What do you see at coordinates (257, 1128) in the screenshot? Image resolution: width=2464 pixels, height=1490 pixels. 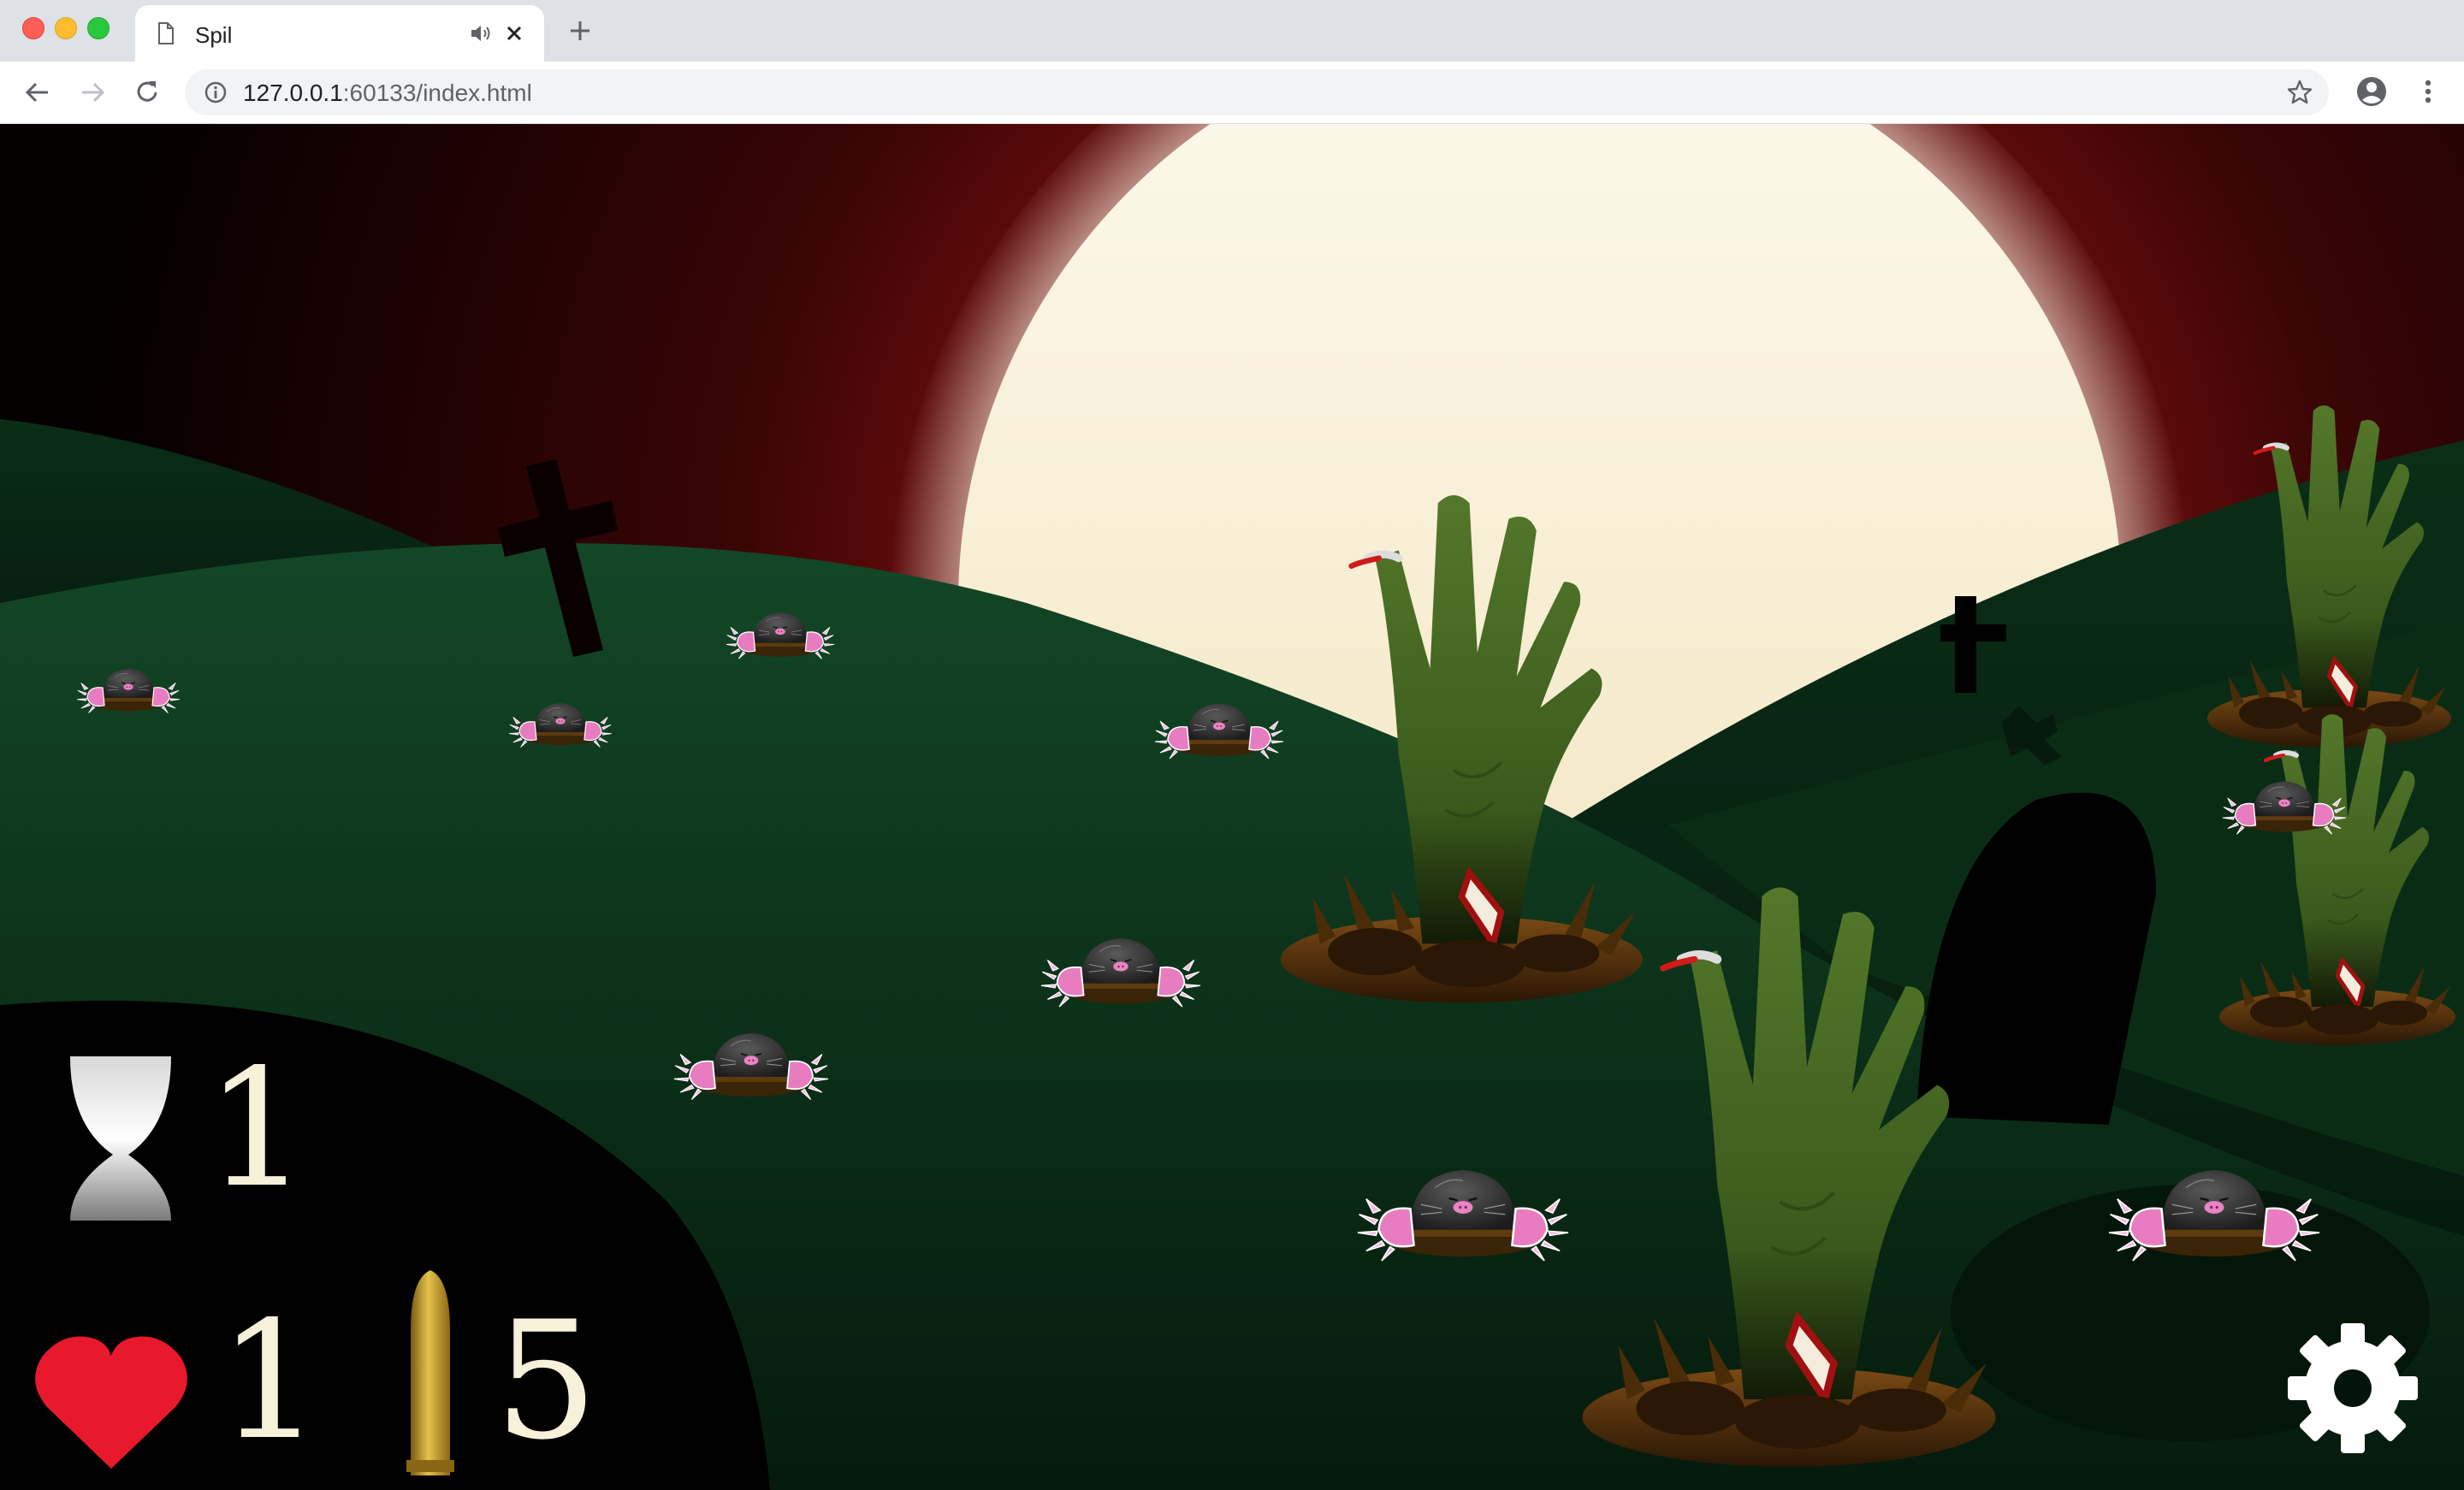 I see `timer-value: 1` at bounding box center [257, 1128].